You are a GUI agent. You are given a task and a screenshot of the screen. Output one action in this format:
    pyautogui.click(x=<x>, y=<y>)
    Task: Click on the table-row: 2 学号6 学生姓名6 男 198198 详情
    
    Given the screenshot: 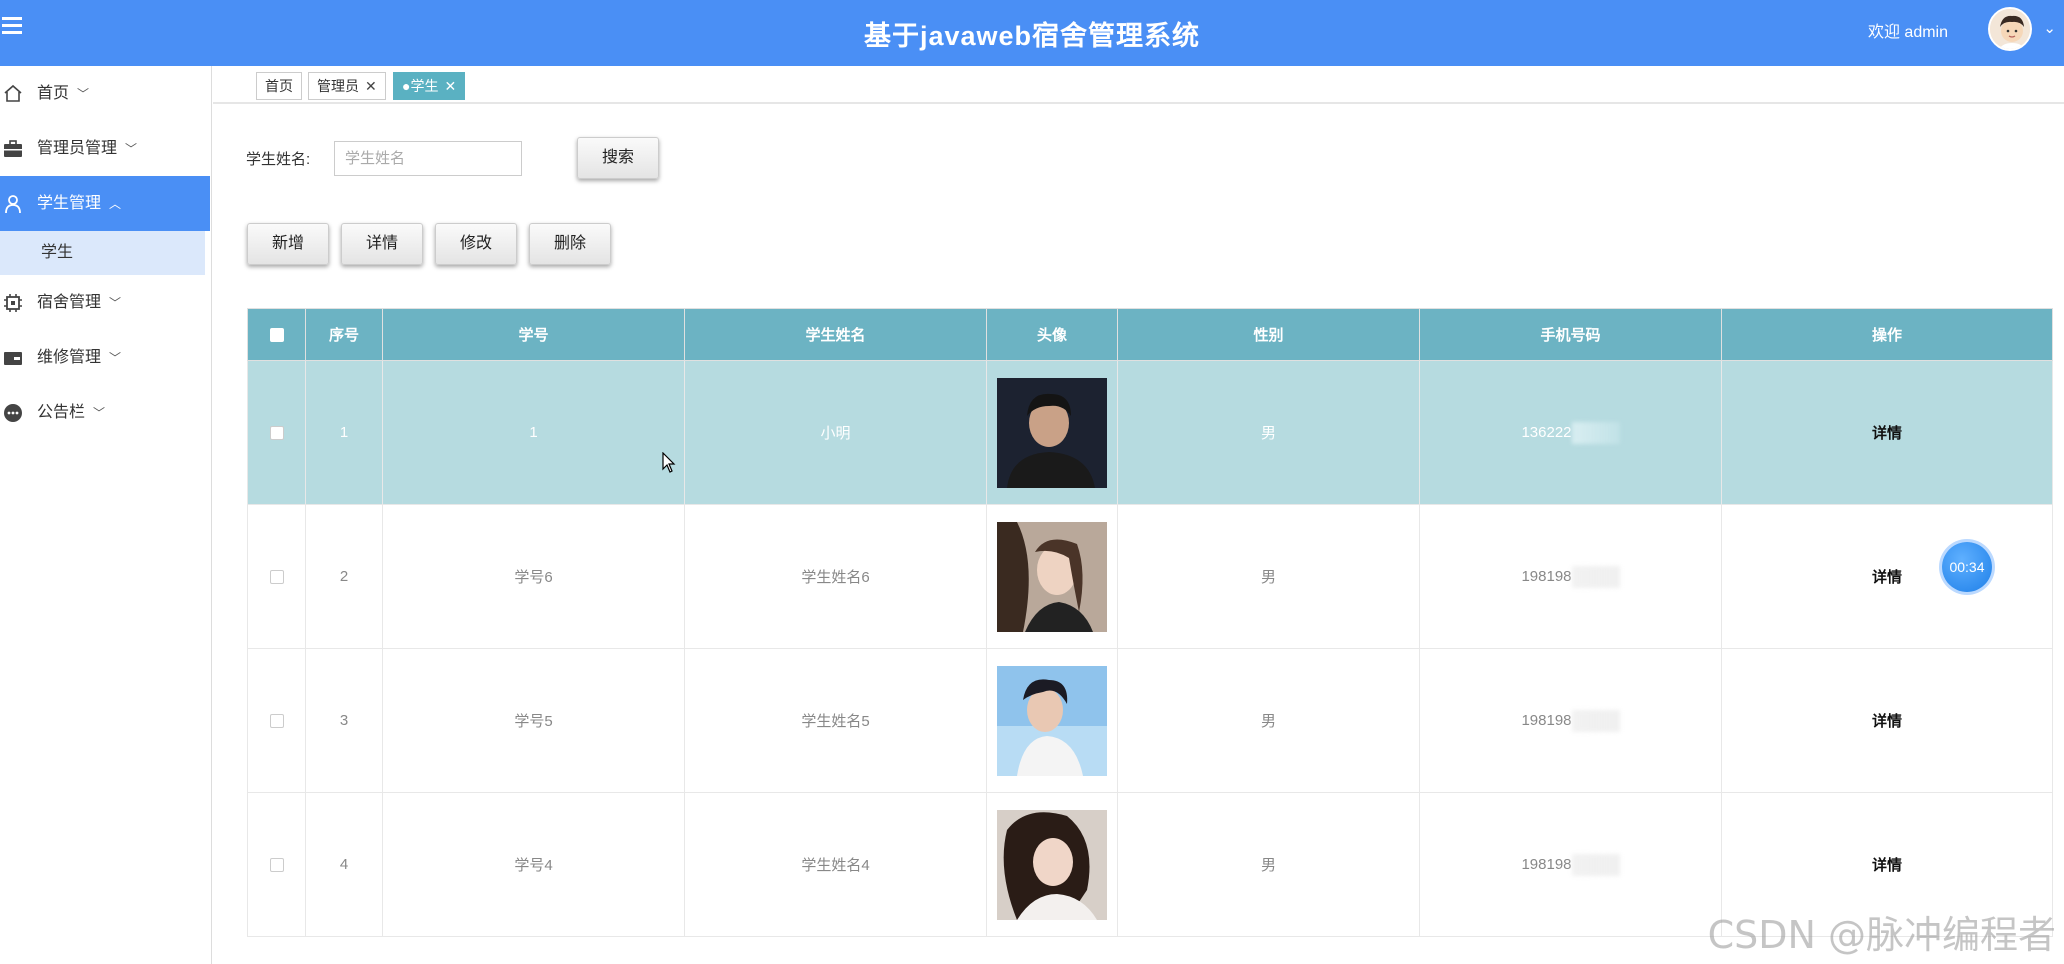 What is the action you would take?
    pyautogui.click(x=1150, y=576)
    